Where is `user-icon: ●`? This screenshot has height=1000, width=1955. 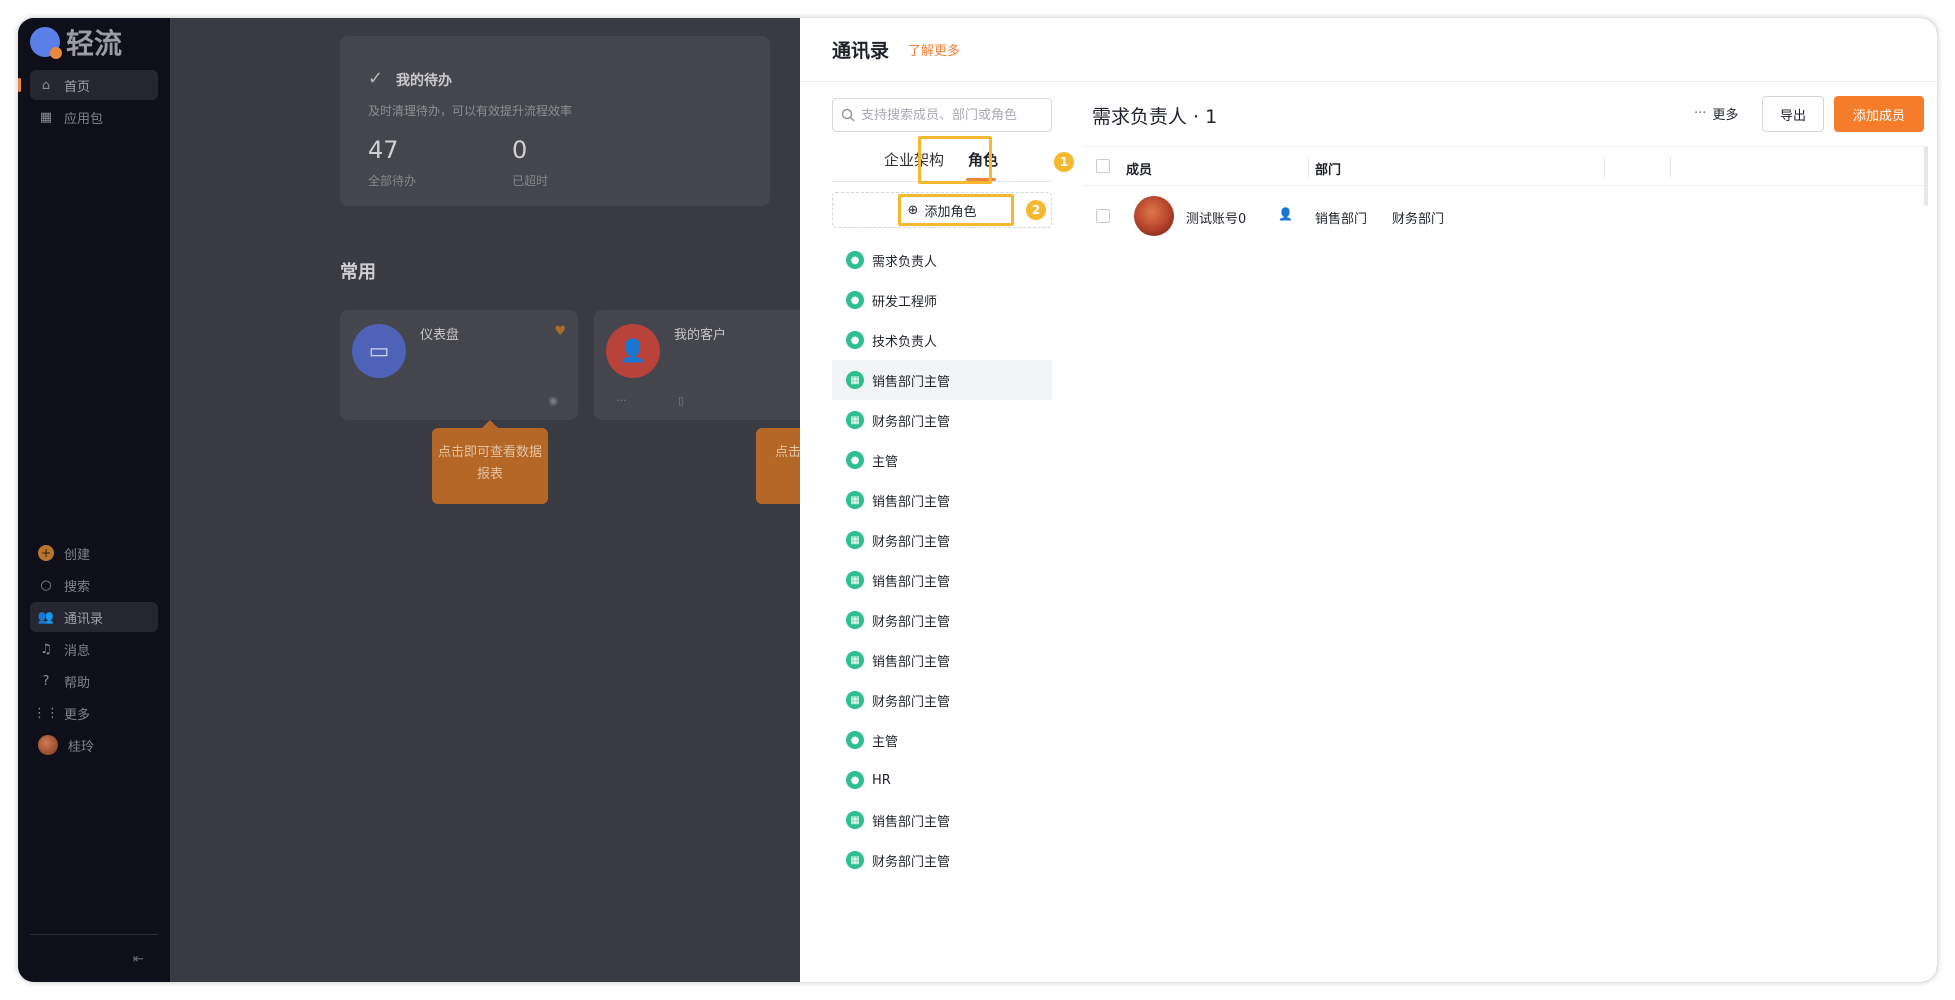
user-icon: ● is located at coordinates (855, 300).